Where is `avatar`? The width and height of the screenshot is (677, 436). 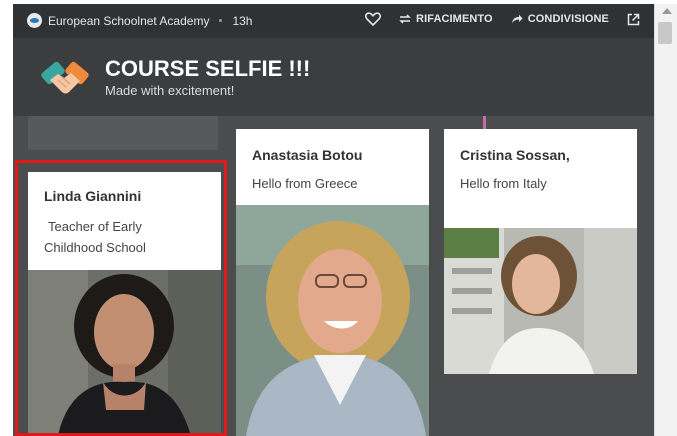 avatar is located at coordinates (34, 20).